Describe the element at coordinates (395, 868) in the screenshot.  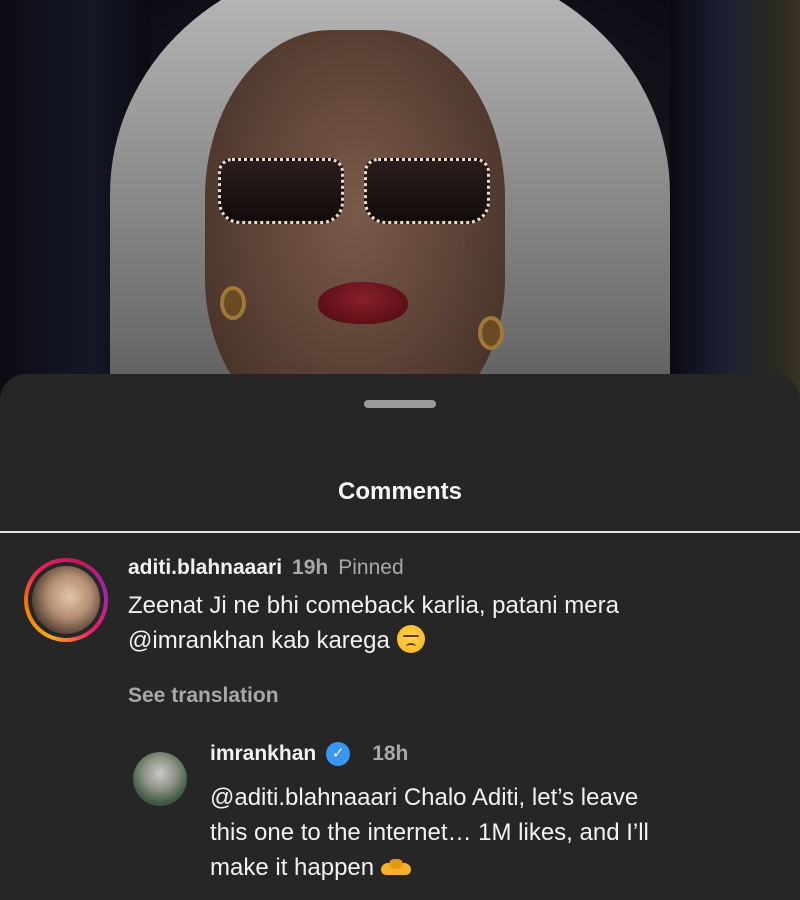
I see `handshake-icon` at that location.